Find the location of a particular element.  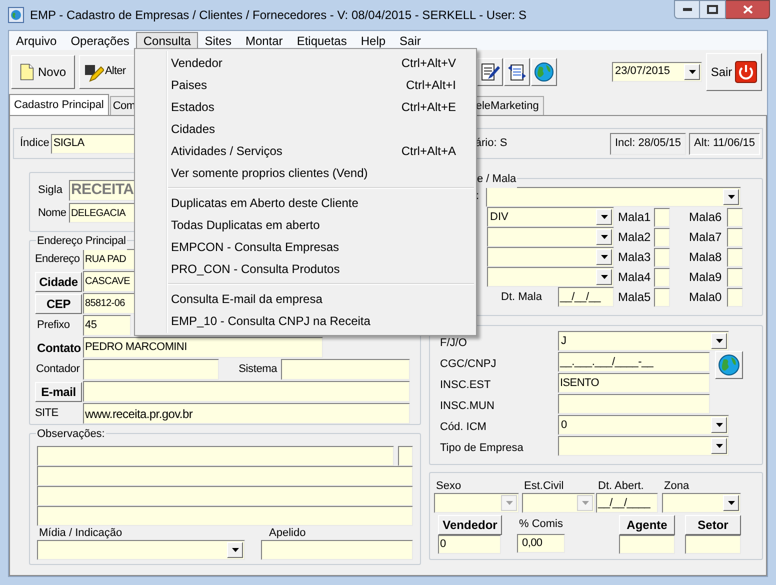

shortcut-text: Ctrl+Alt+A is located at coordinates (428, 151).